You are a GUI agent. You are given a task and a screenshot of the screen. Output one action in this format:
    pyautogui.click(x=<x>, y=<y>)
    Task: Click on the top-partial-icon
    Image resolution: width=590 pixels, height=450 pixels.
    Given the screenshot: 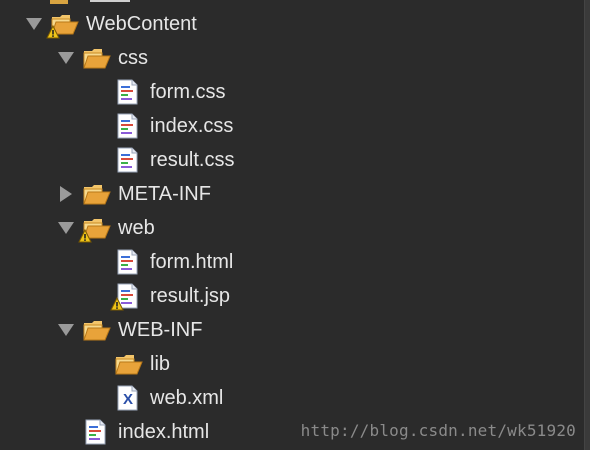 What is the action you would take?
    pyautogui.click(x=59, y=2)
    